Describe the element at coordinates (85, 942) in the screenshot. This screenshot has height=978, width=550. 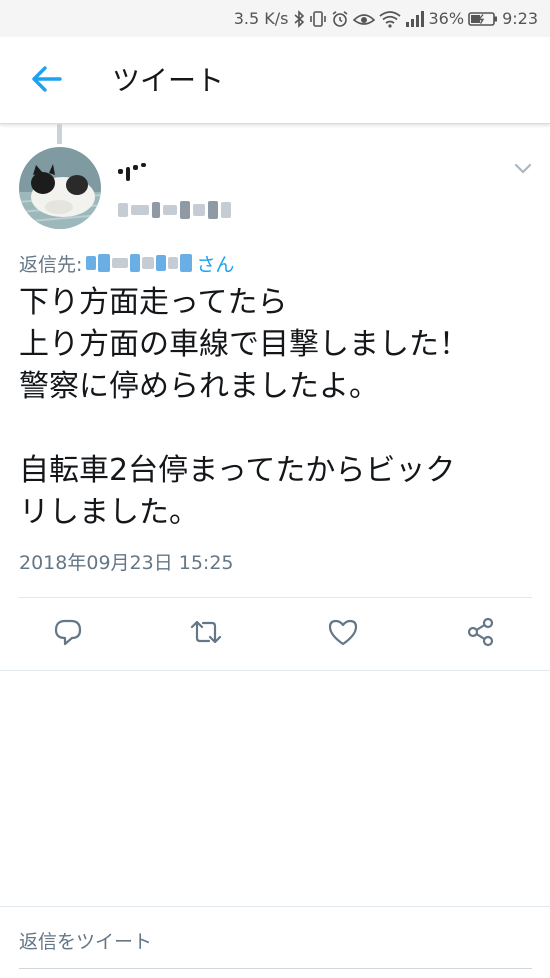
I see `reply-input: 返信をツイート` at that location.